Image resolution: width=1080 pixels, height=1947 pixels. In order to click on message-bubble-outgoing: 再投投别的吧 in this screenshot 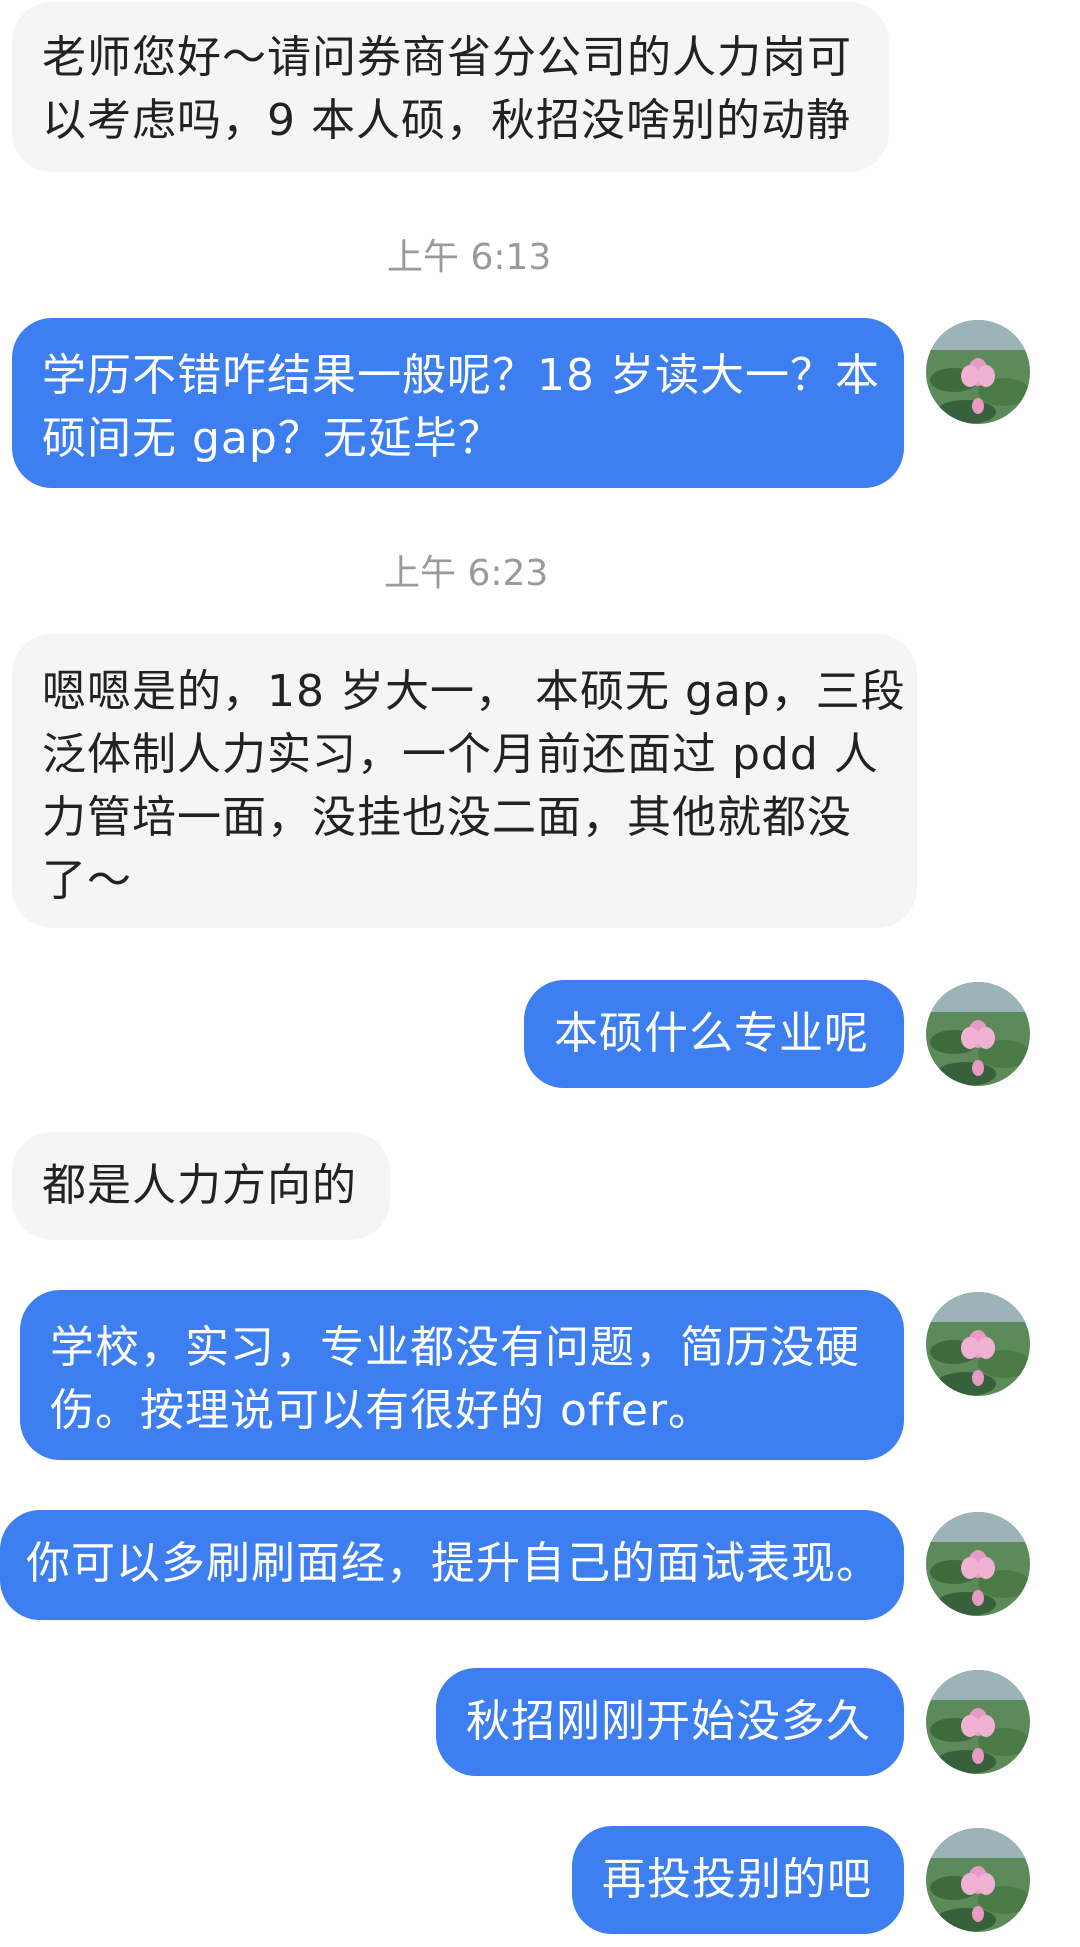, I will do `click(738, 1880)`.